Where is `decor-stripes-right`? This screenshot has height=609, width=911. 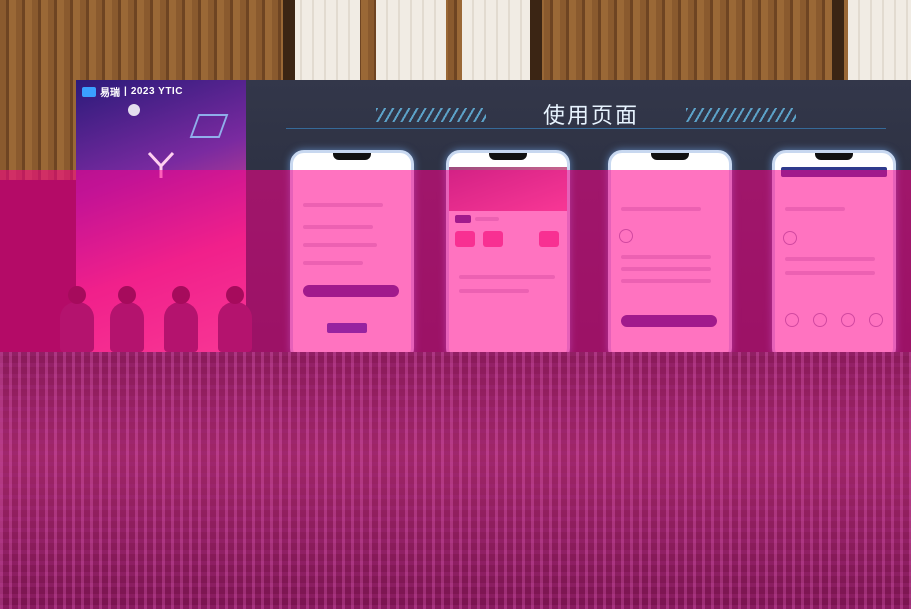
decor-stripes-right is located at coordinates (741, 115).